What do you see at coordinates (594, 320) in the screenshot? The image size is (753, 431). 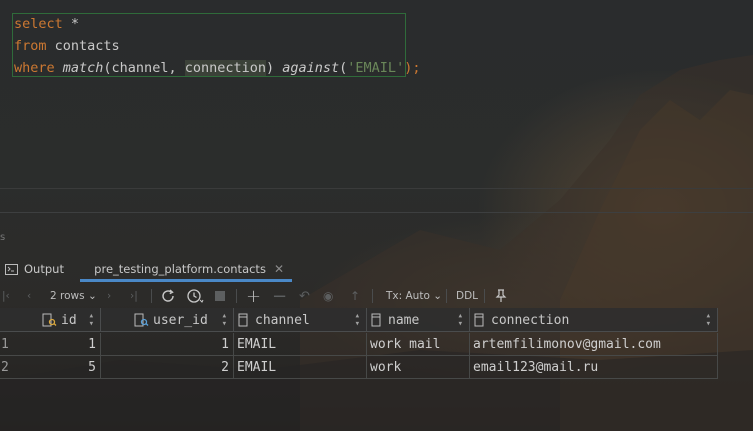 I see `column-header-connection: connection ▴ ▾` at bounding box center [594, 320].